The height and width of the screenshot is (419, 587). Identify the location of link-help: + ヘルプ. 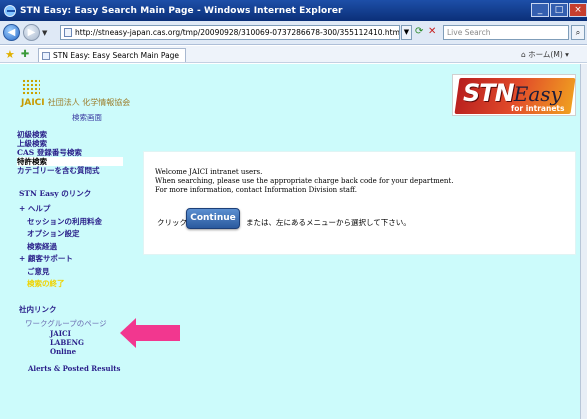
(60, 209).